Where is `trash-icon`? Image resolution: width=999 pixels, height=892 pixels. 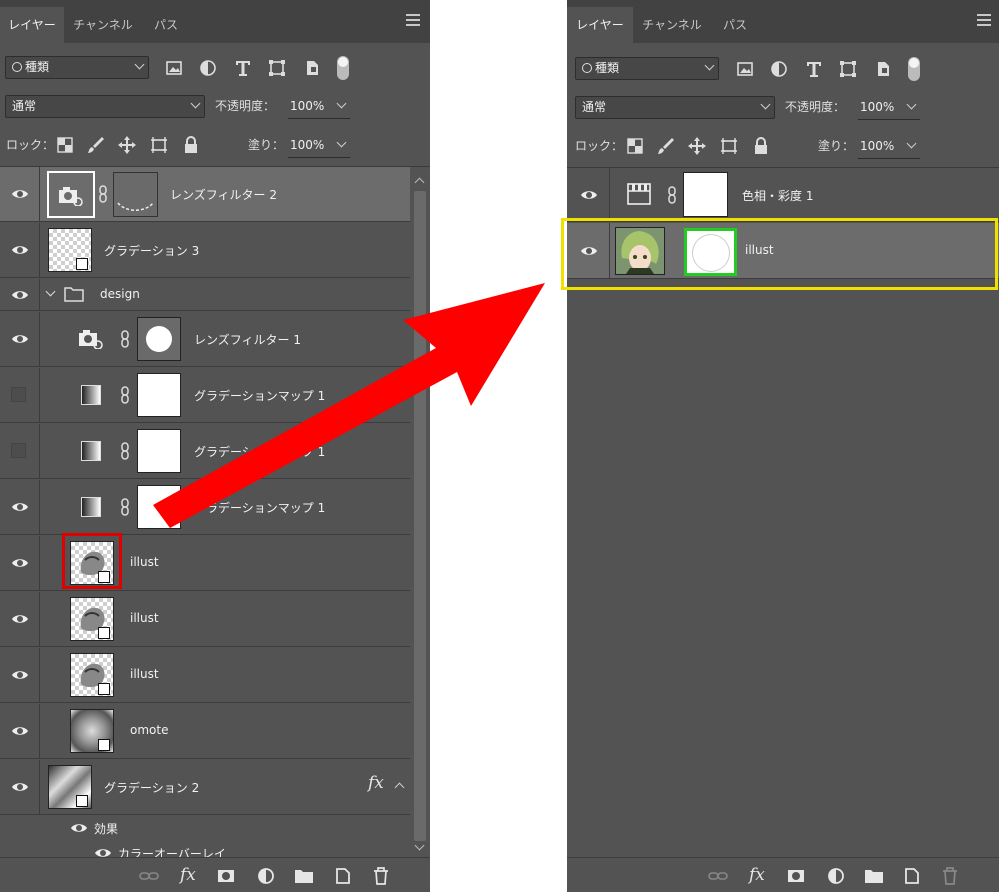
trash-icon is located at coordinates (381, 876).